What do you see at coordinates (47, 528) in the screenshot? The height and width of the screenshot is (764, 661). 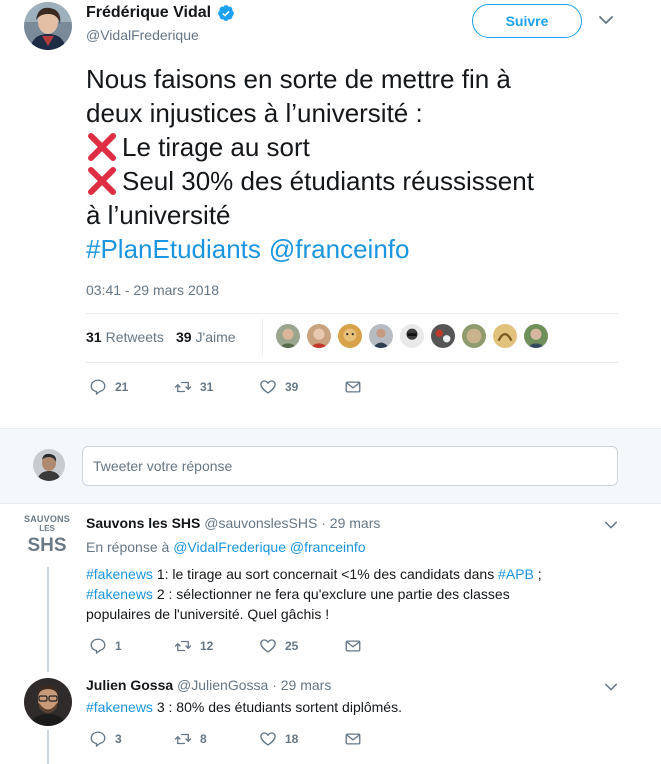 I see `logo-text: LES` at bounding box center [47, 528].